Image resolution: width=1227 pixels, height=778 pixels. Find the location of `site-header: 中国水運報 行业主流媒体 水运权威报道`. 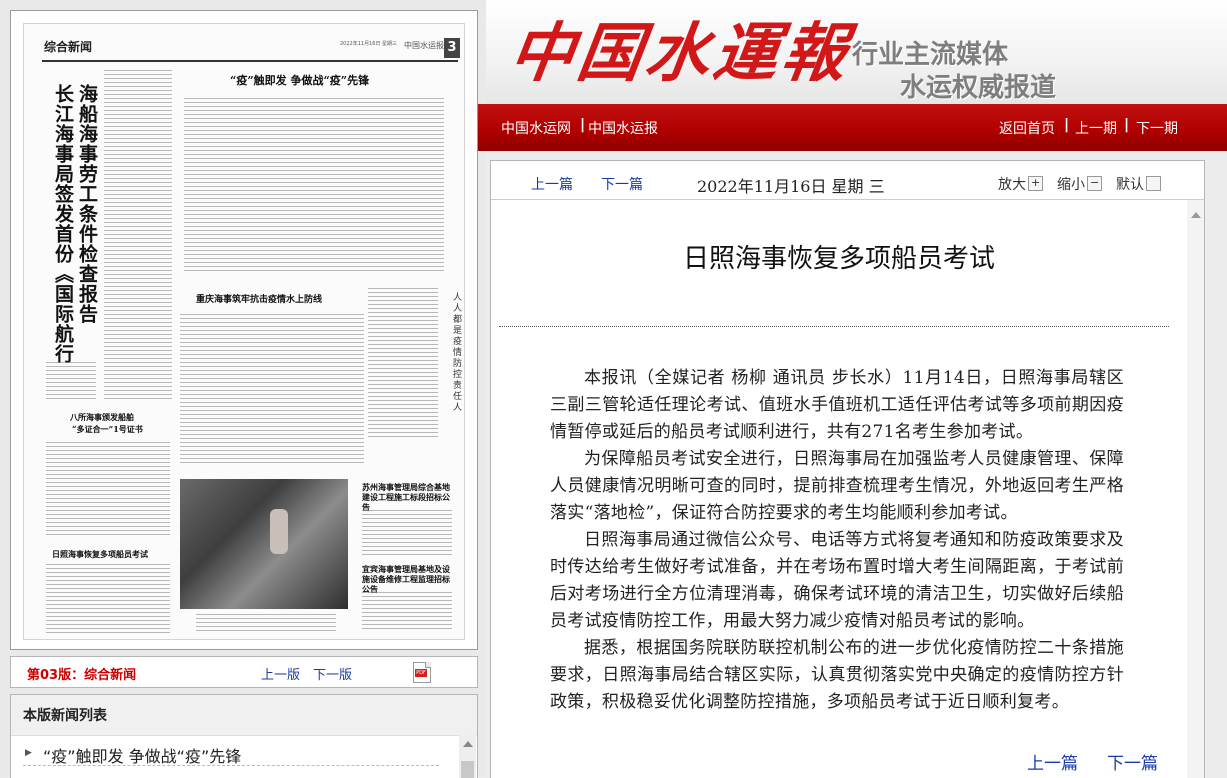

site-header: 中国水運報 行业主流媒体 水运权威报道 is located at coordinates (856, 52).